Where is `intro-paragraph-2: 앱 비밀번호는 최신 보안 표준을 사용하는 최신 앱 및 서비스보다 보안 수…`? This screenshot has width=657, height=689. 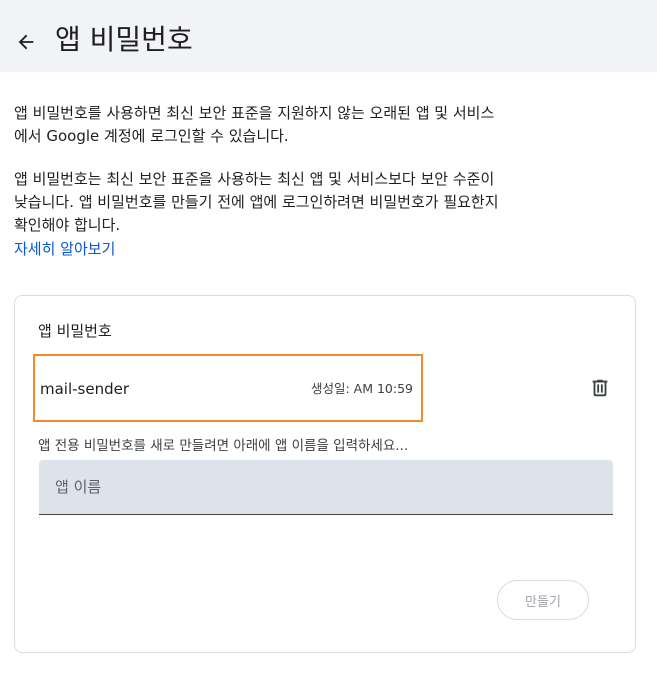 intro-paragraph-2: 앱 비밀번호는 최신 보안 표준을 사용하는 최신 앱 및 서비스보다 보안 수… is located at coordinates (294, 202).